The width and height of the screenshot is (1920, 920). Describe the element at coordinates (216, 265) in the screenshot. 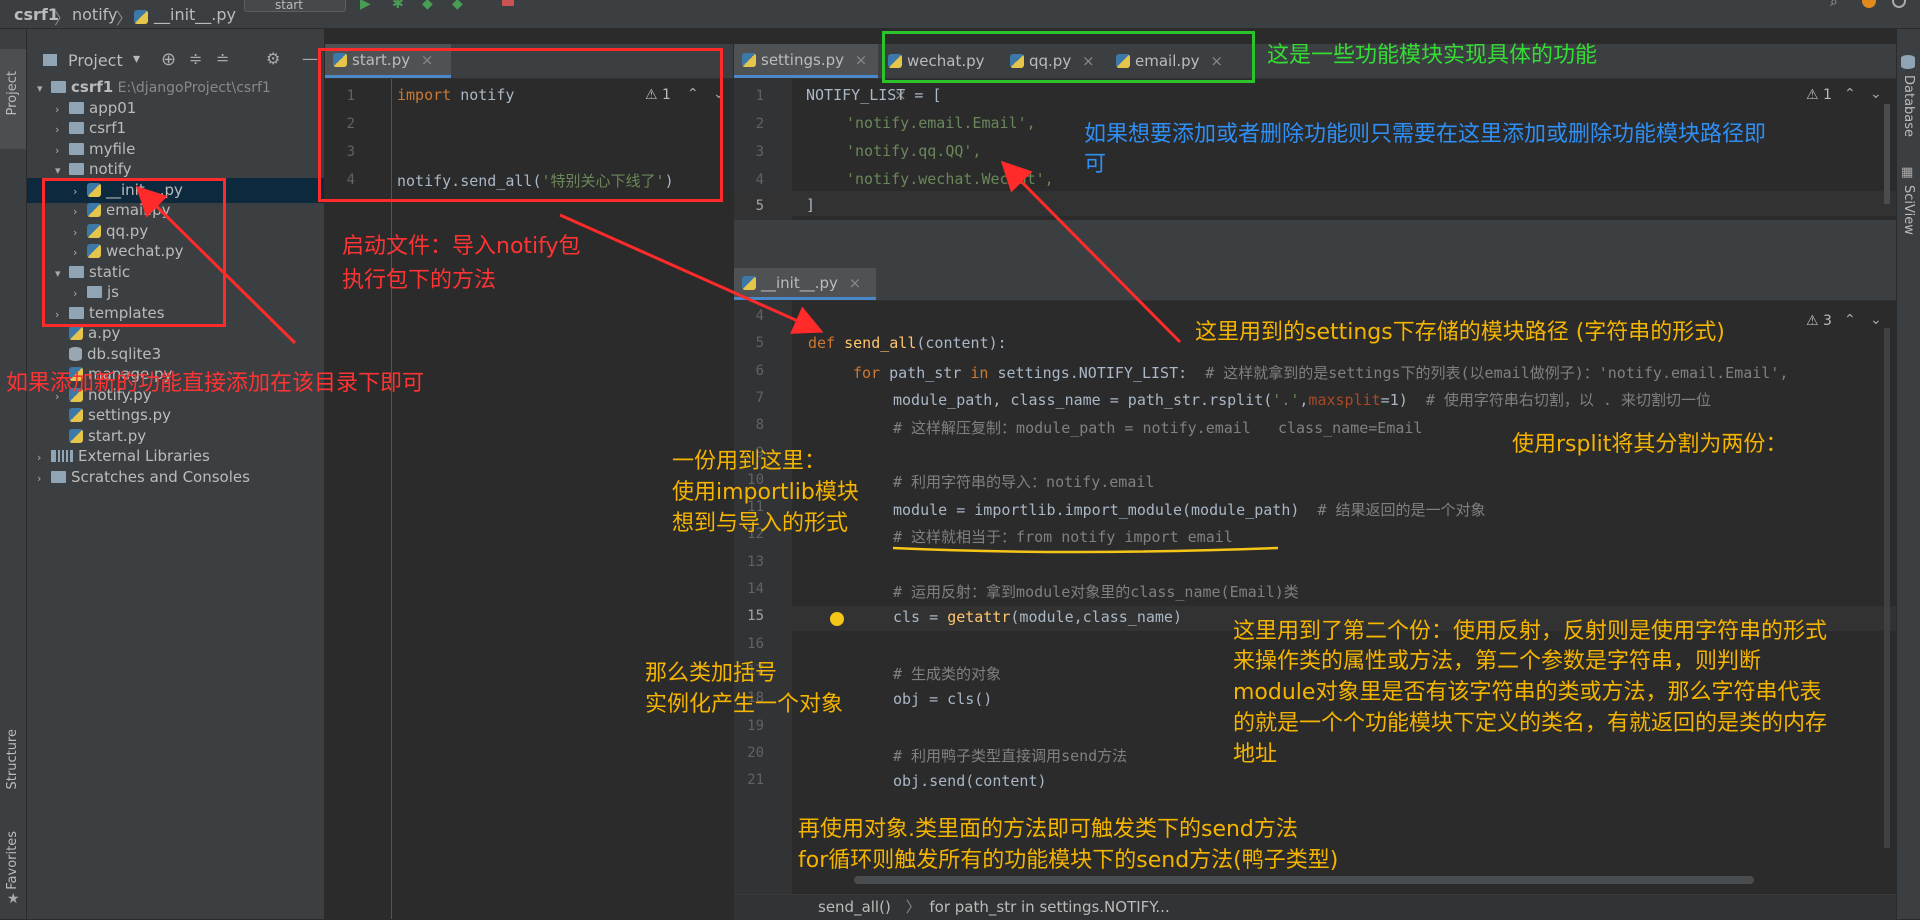

I see `arrow-to-notify` at that location.